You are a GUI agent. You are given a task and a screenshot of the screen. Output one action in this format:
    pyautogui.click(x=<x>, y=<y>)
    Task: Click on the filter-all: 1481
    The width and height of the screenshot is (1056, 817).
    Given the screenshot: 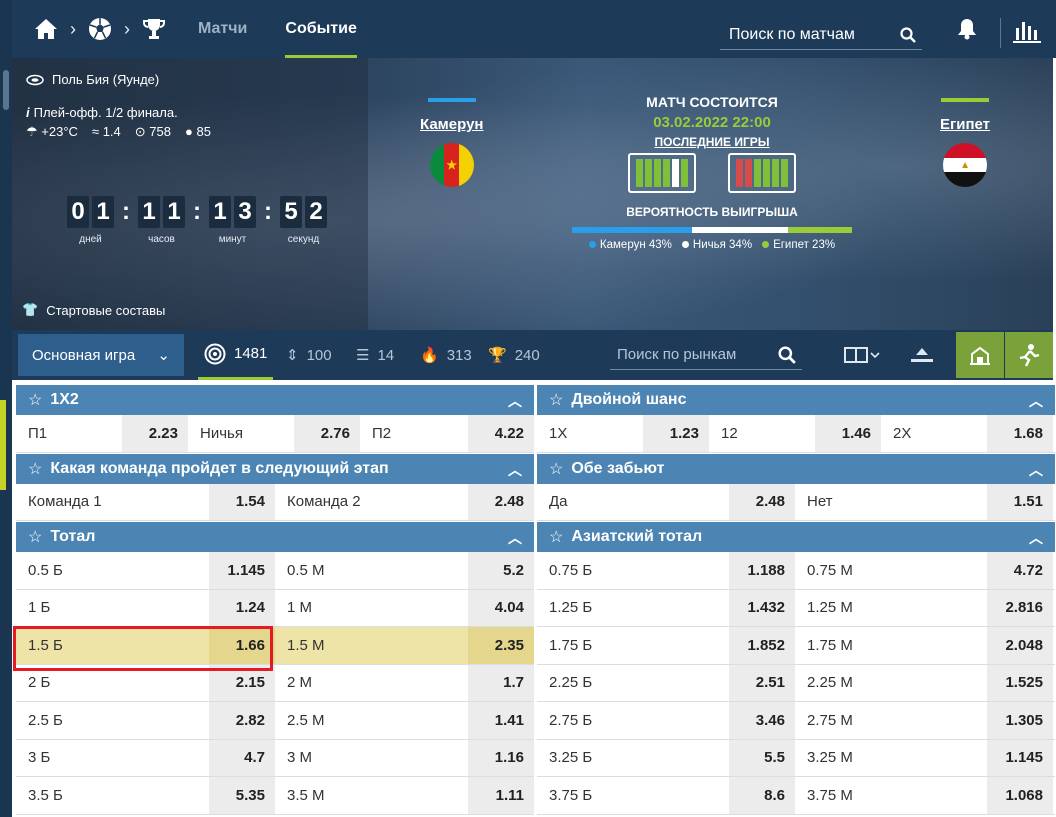 What is the action you would take?
    pyautogui.click(x=236, y=355)
    